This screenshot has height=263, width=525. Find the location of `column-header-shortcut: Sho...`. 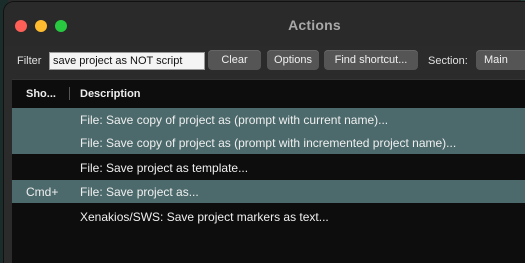

column-header-shortcut: Sho... is located at coordinates (41, 94).